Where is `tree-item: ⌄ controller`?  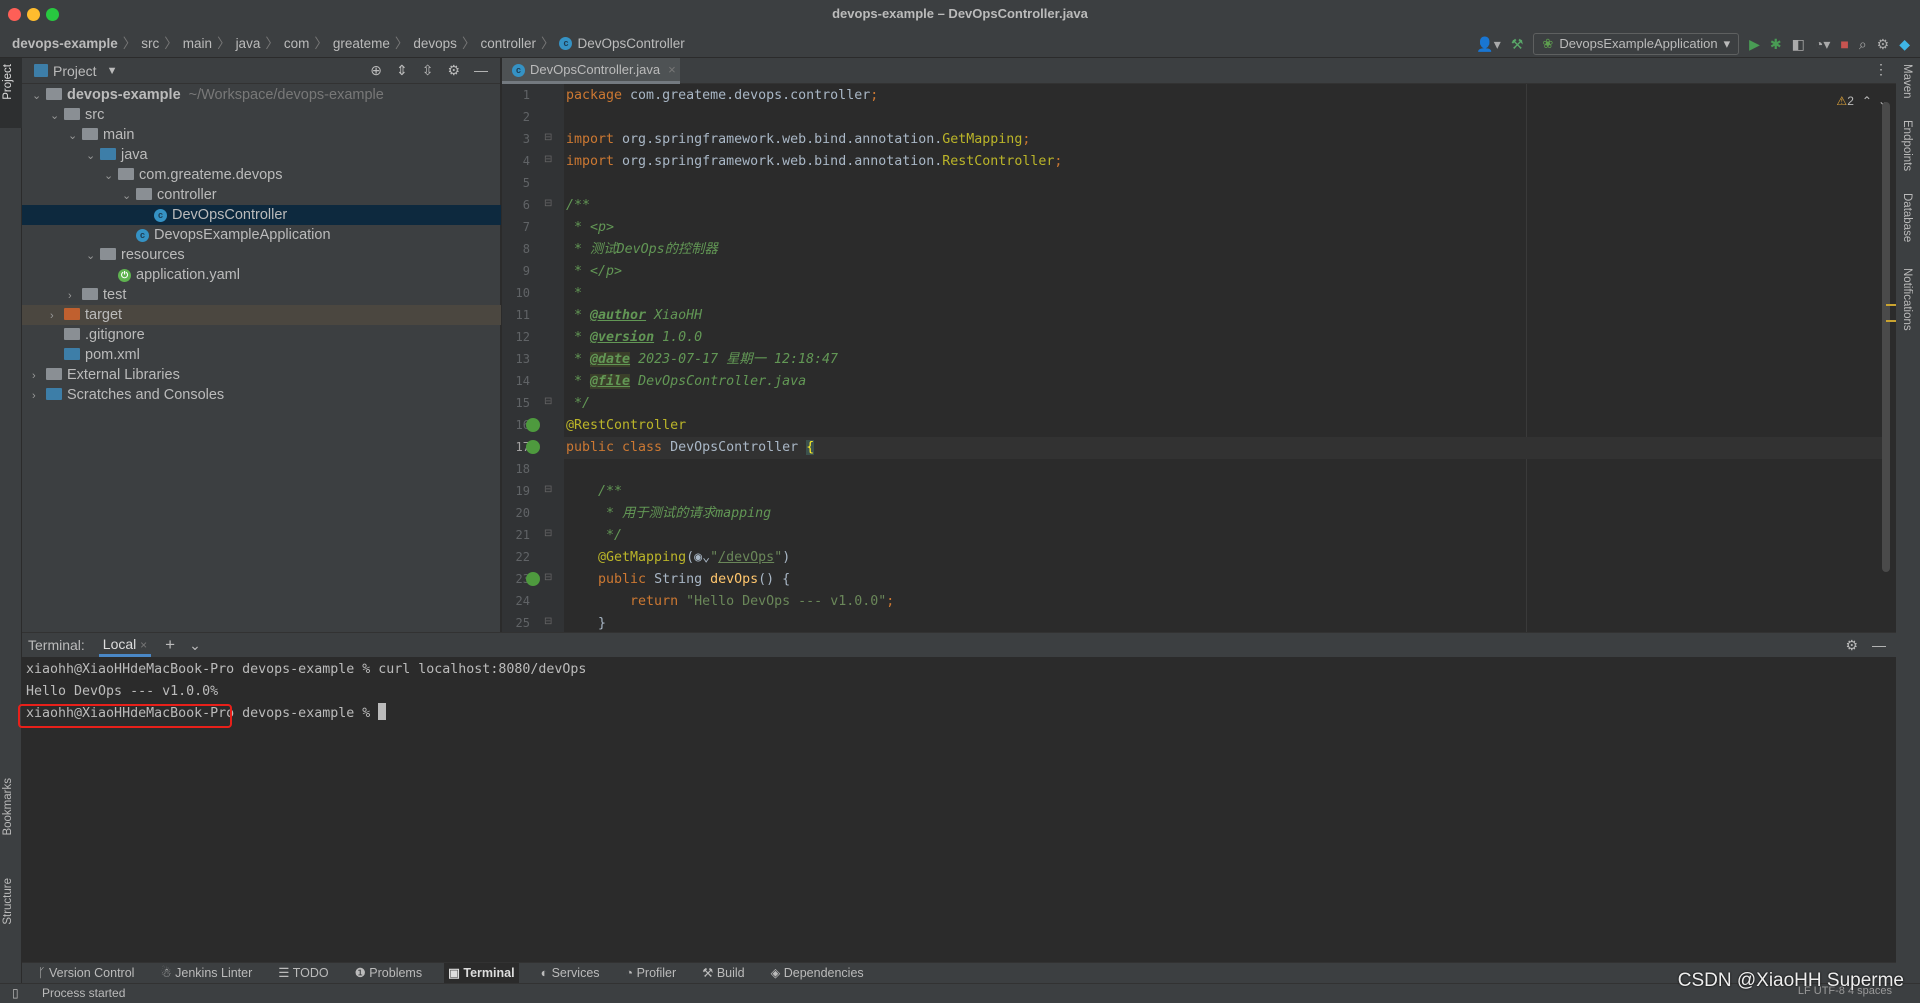
tree-item: ⌄ controller is located at coordinates (261, 195).